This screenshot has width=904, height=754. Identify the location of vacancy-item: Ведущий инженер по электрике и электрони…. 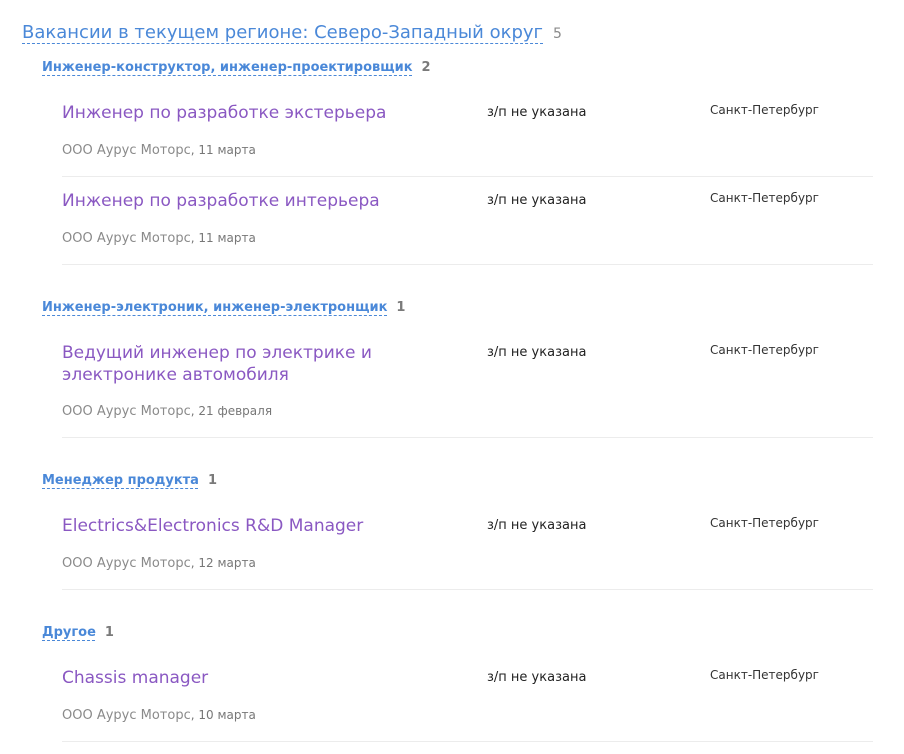
(467, 390).